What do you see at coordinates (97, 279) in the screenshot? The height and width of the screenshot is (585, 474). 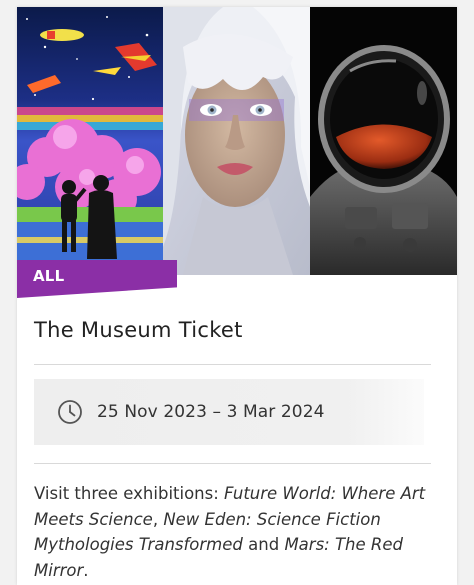 I see `category-badge: ALL EXHIBITIONS` at bounding box center [97, 279].